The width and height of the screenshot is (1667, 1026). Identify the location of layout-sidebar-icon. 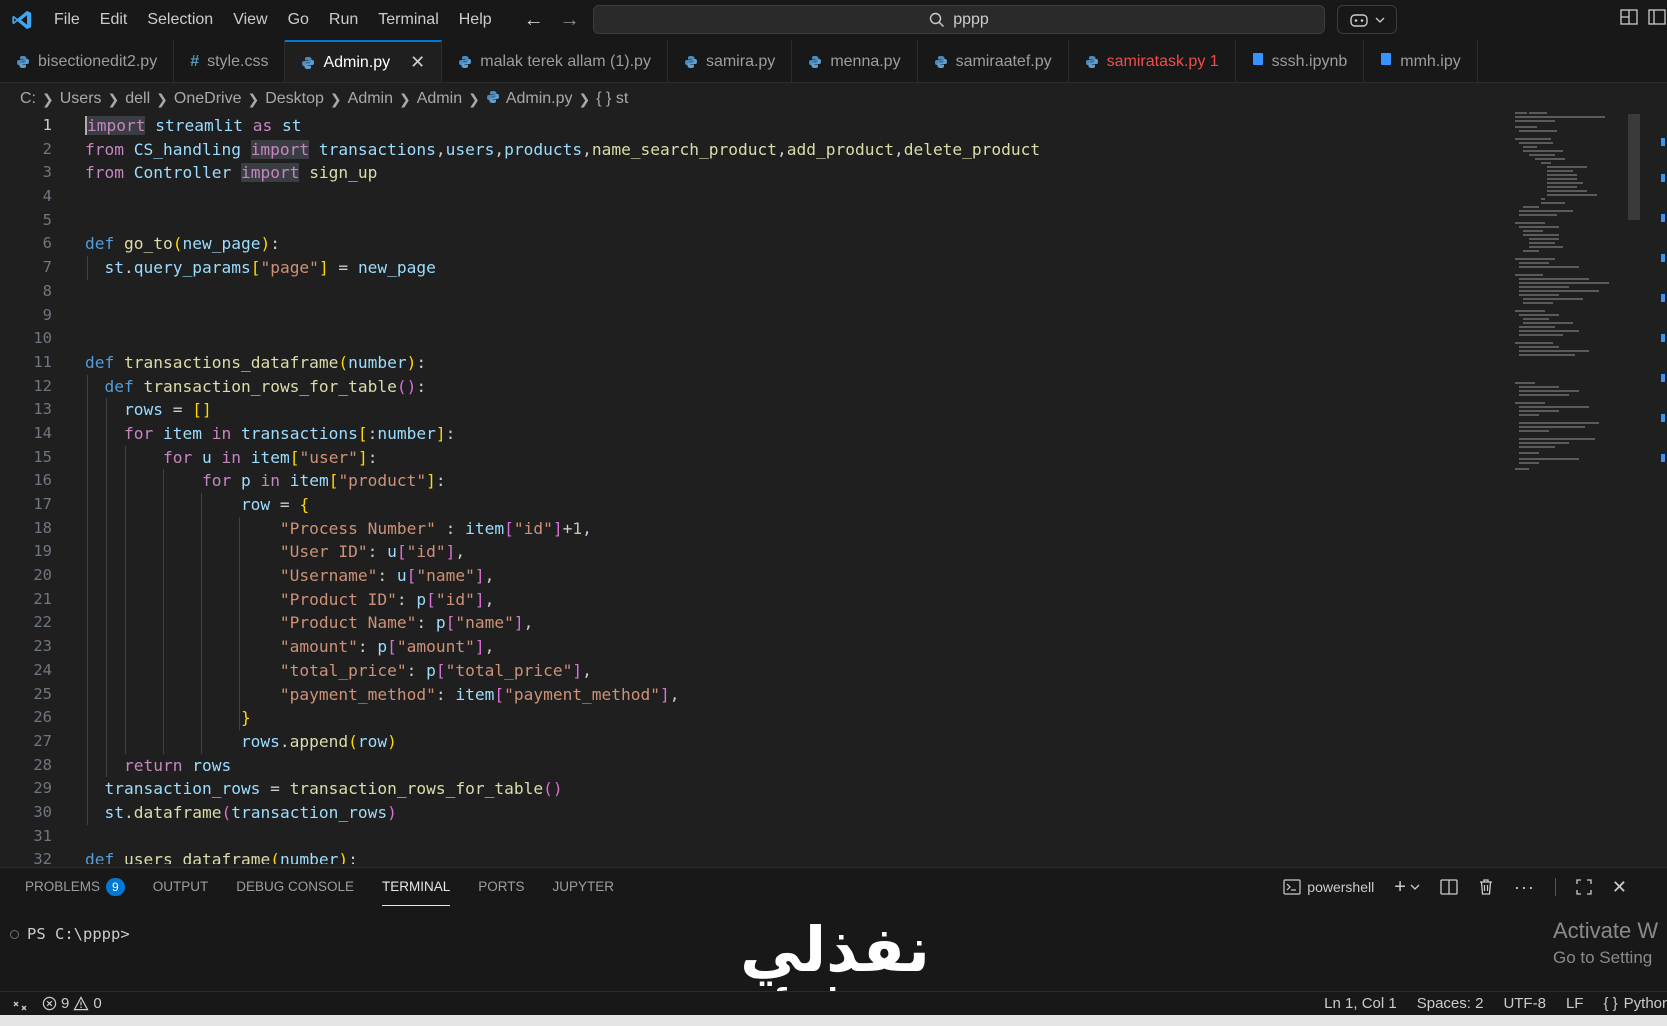
(1657, 17).